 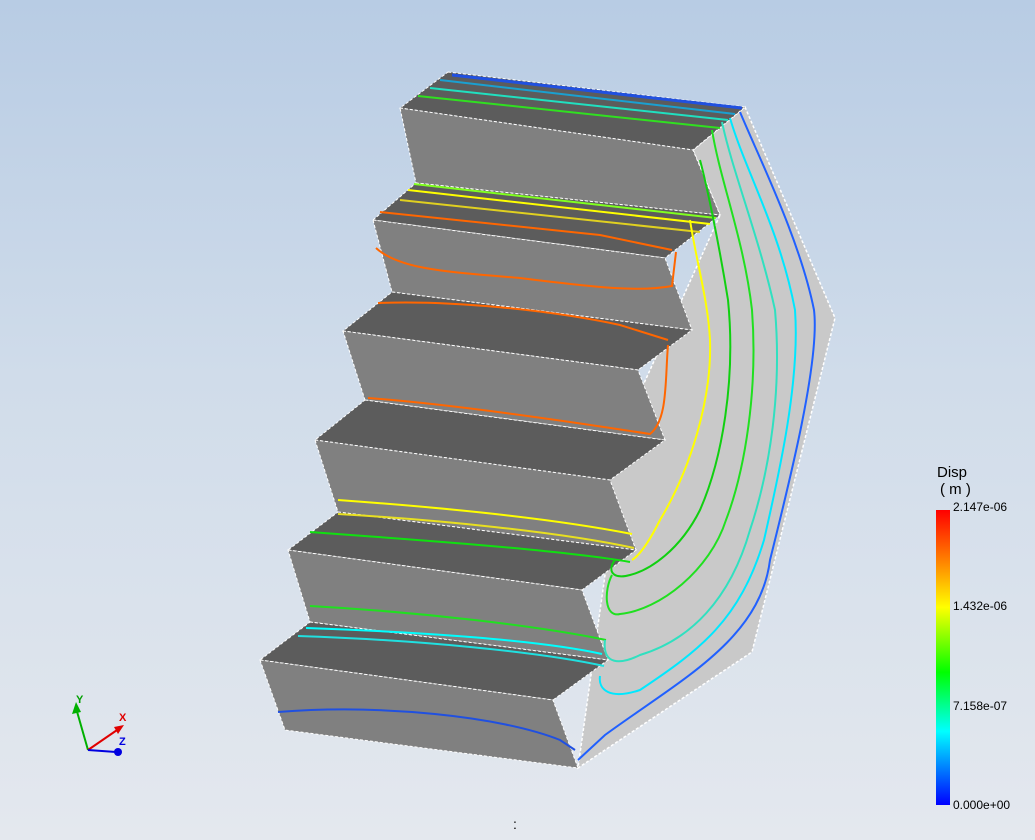 I want to click on legend-unit: ( m ), so click(x=955, y=489).